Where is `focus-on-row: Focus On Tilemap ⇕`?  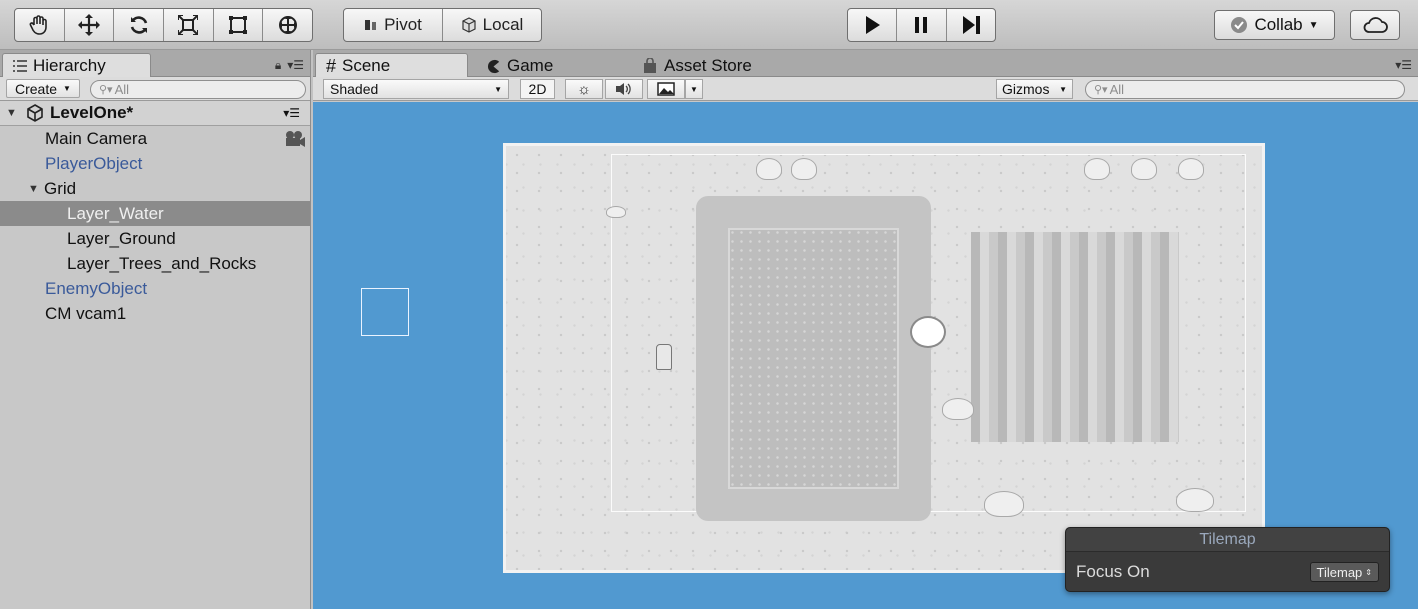
focus-on-row: Focus On Tilemap ⇕ is located at coordinates (1227, 572).